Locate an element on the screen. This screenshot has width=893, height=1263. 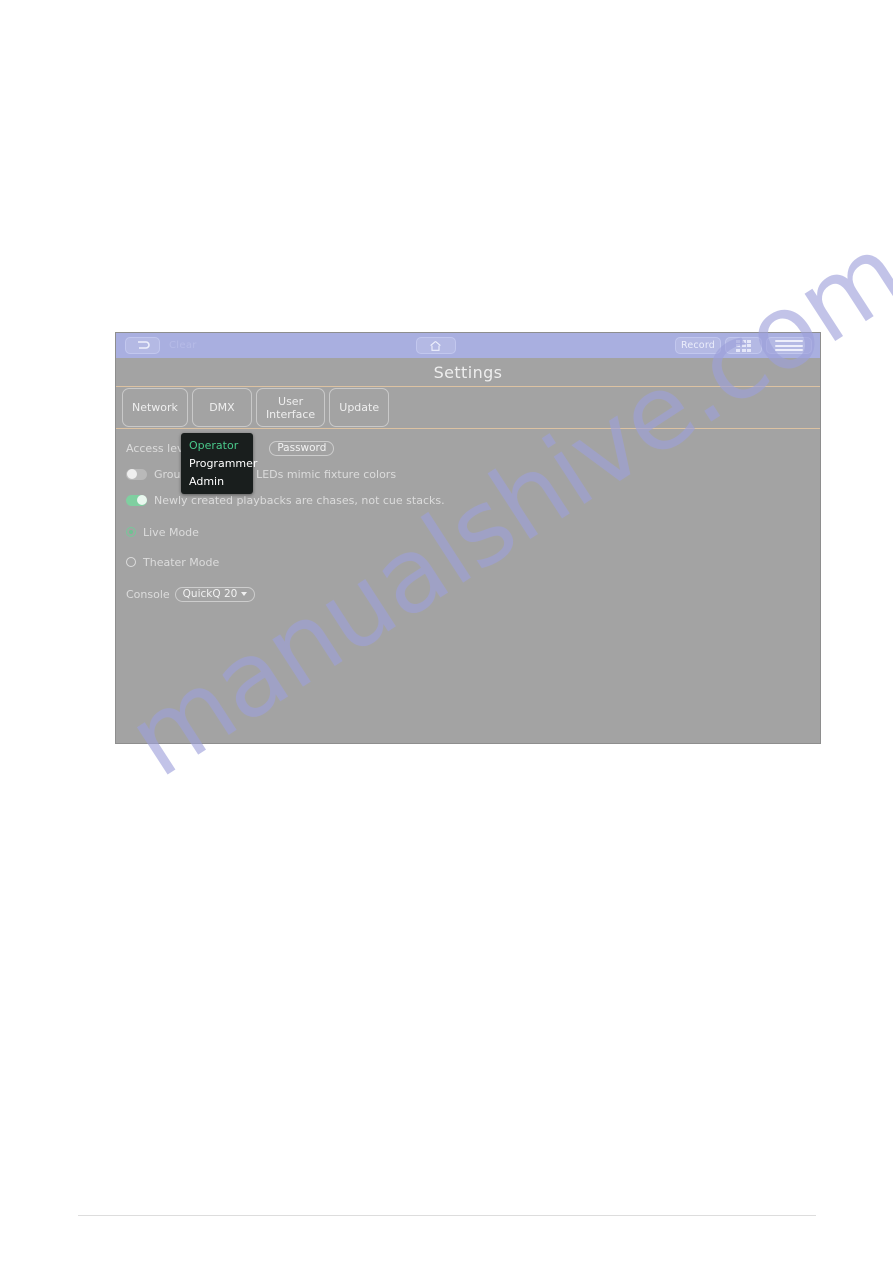
tab-dmx-label: DMX is located at coordinates (222, 407).